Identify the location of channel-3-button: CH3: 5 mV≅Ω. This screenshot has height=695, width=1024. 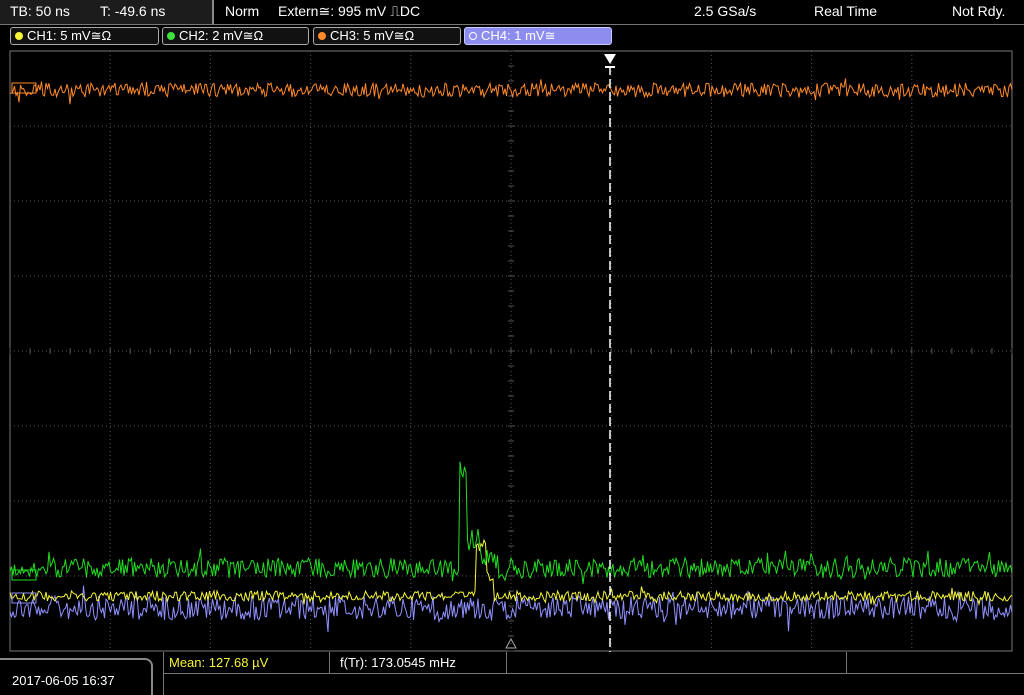
(387, 36).